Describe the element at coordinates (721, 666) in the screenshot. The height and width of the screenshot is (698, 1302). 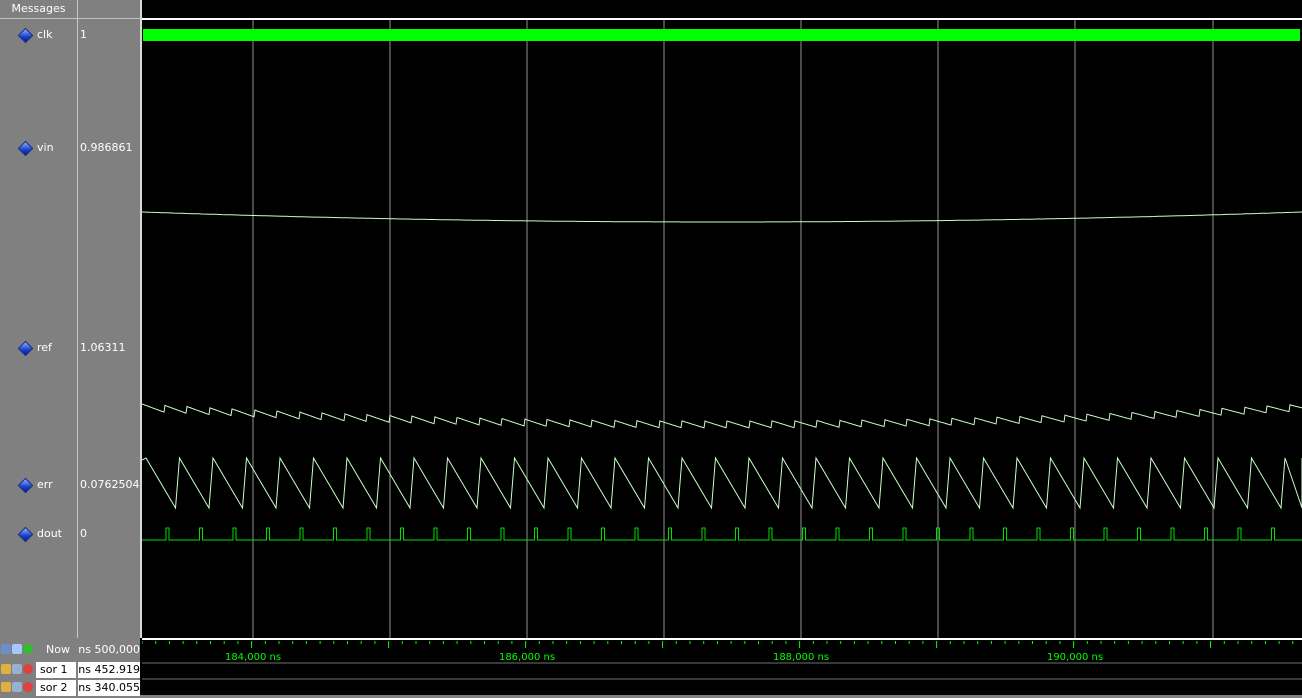
I see `time-axis: 184,000 ns 186,000 ns 188,000 ns 190,000 ns` at that location.